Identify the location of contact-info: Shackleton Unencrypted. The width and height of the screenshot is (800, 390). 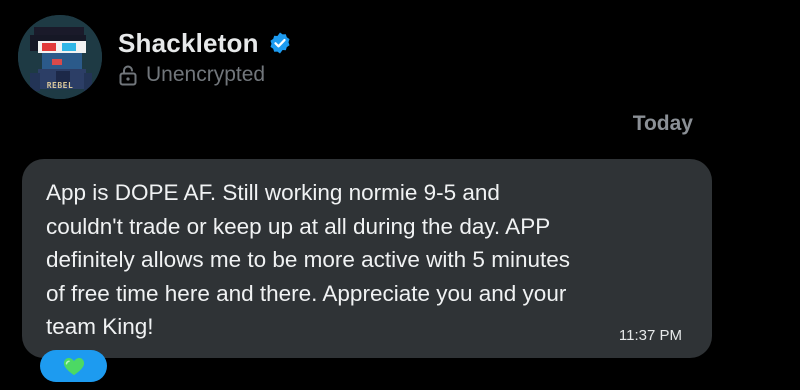
(205, 51).